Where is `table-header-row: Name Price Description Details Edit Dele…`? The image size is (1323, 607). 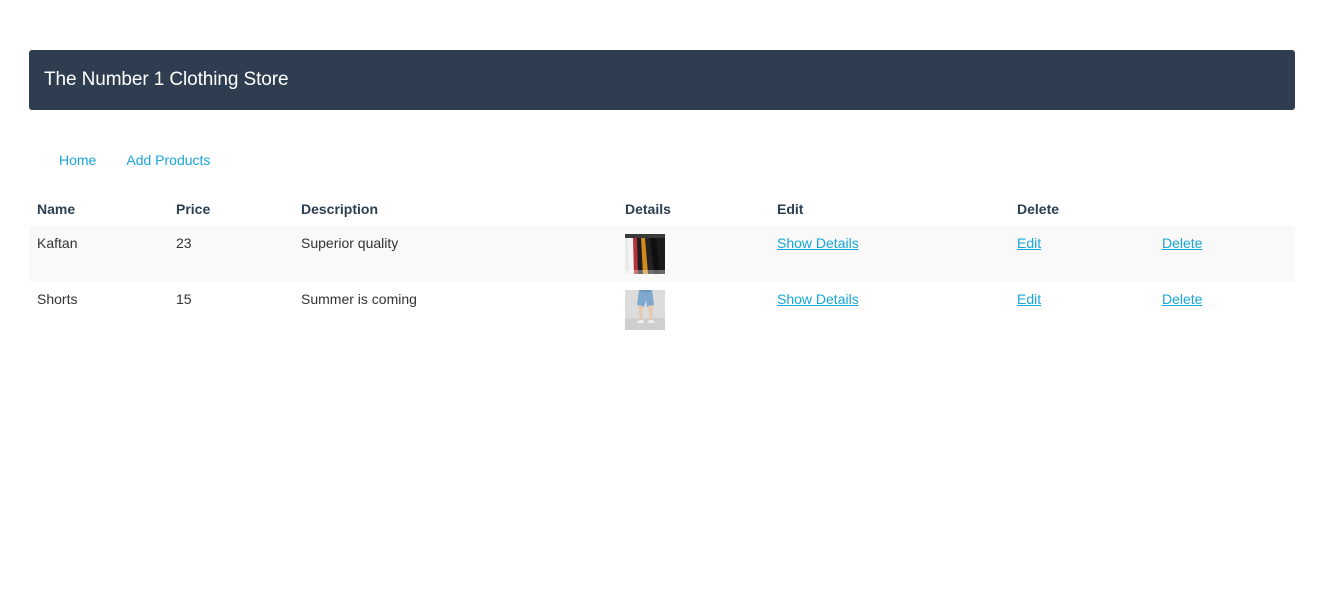
table-header-row: Name Price Description Details Edit Dele… is located at coordinates (662, 209).